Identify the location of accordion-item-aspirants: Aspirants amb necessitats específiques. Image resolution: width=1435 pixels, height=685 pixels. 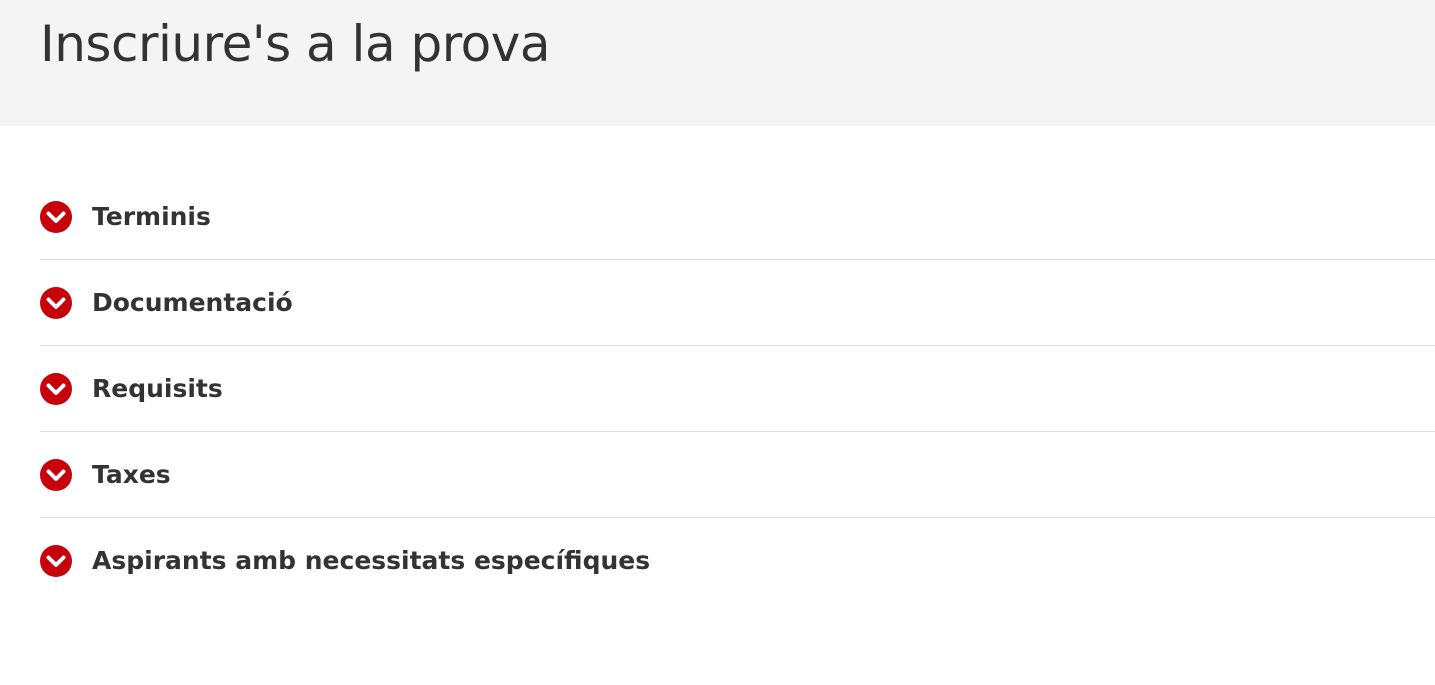
(737, 561).